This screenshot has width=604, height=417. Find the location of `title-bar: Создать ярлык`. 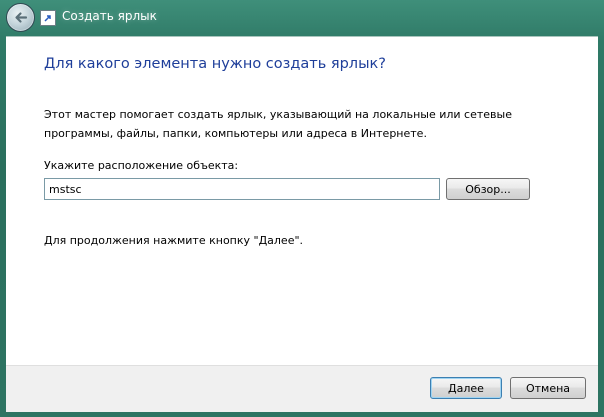

title-bar: Создать ярлык is located at coordinates (302, 18).